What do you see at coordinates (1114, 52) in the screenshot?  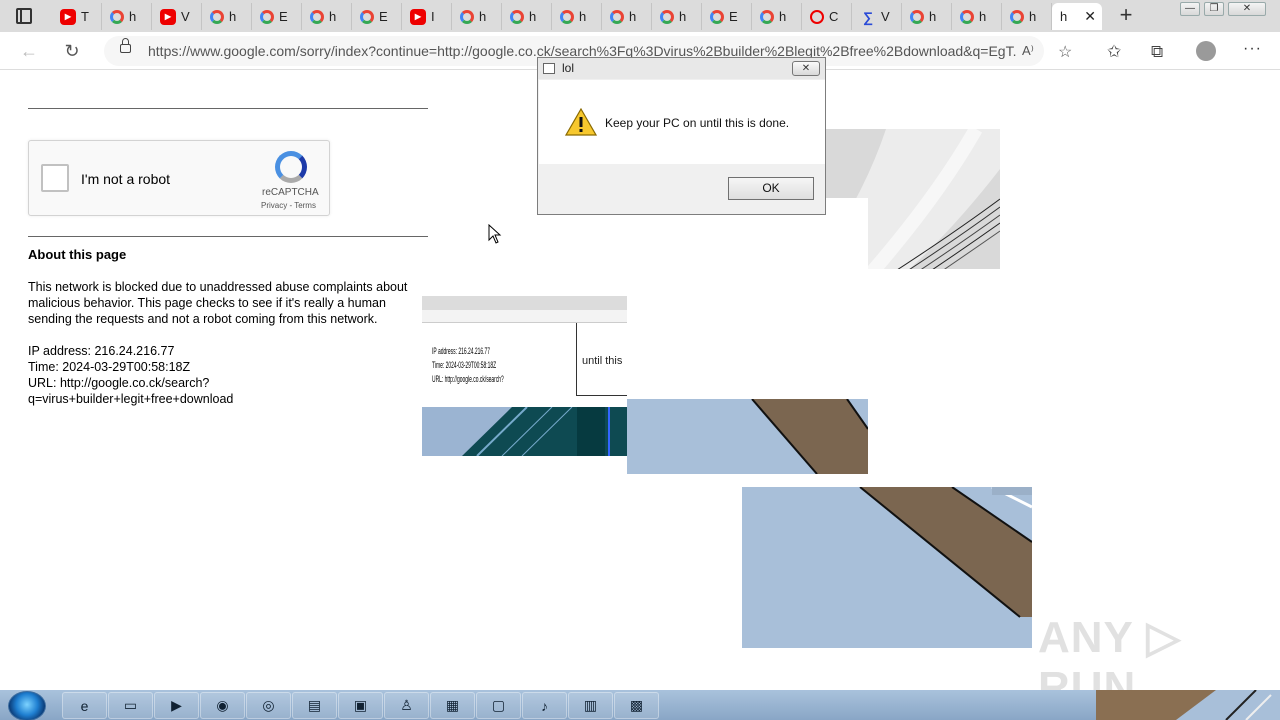 I see `favorites-icon: ✩` at bounding box center [1114, 52].